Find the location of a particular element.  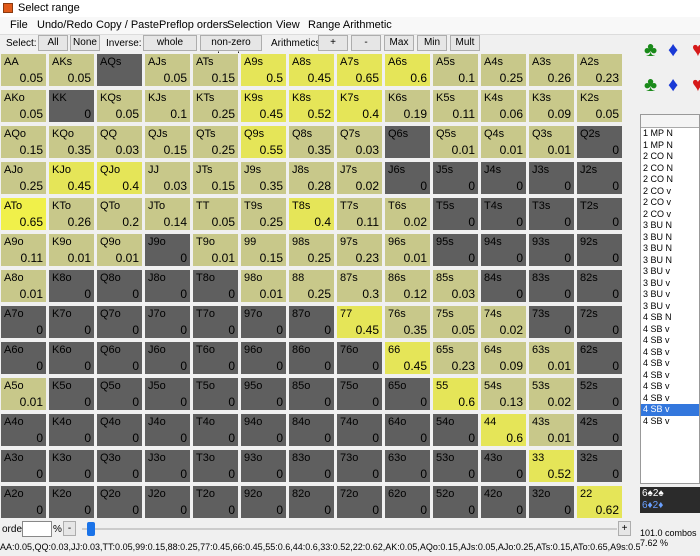

hand-cell-55: 55 0.6 is located at coordinates (455, 394).